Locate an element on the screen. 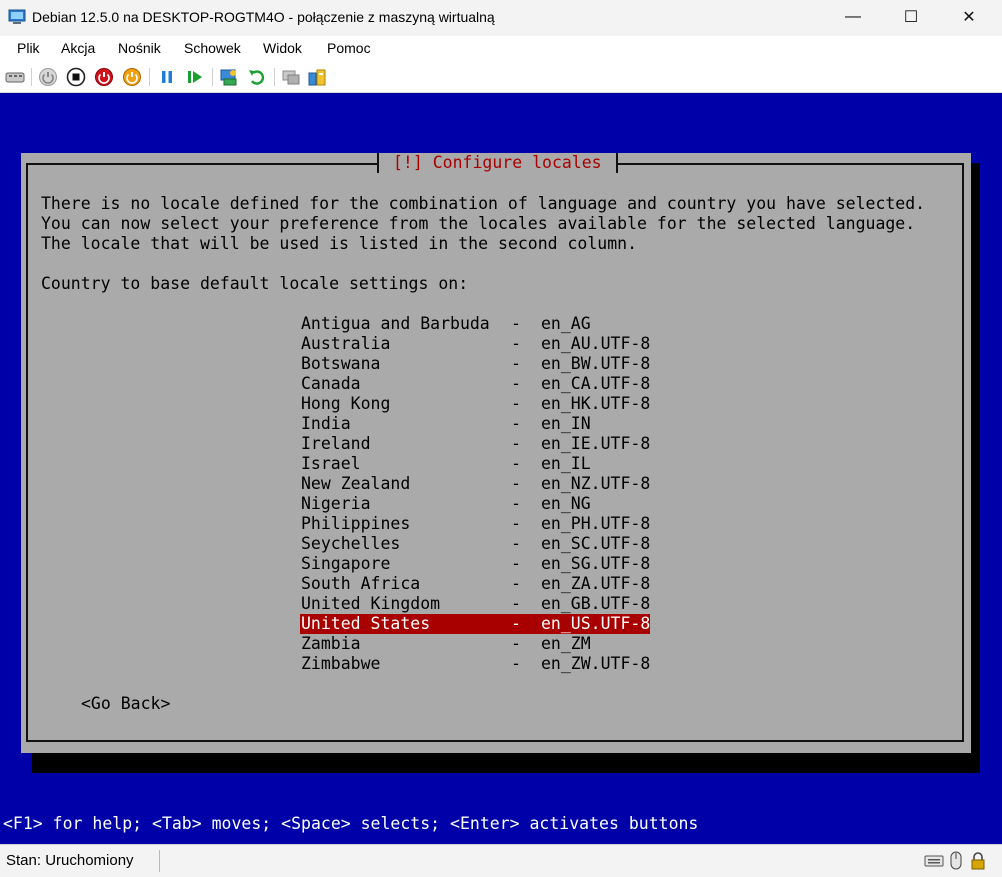  locale-code: en_HK.UTF-8 is located at coordinates (596, 403).